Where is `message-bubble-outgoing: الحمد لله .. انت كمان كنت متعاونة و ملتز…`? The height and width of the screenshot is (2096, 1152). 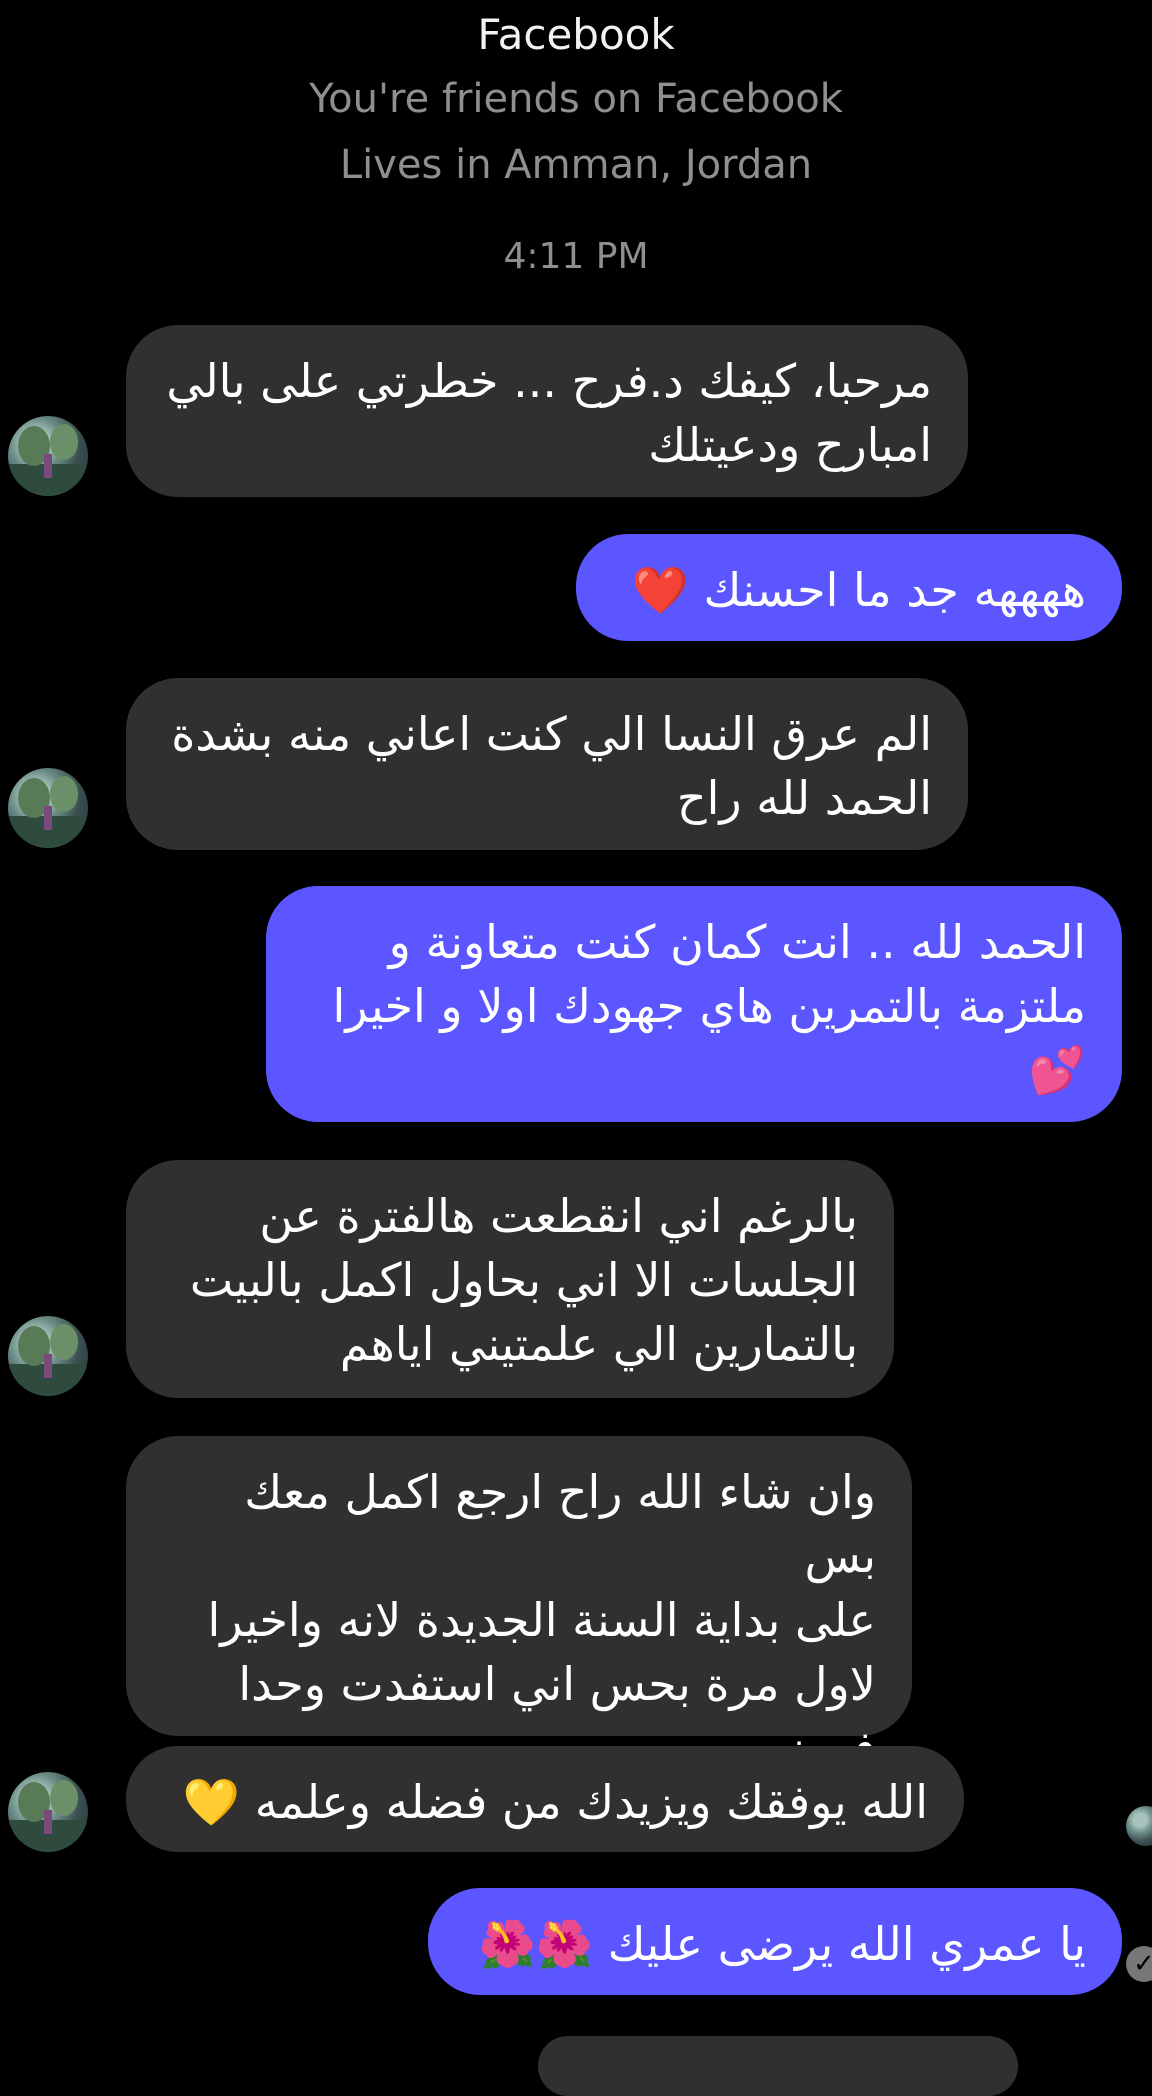 message-bubble-outgoing: الحمد لله .. انت كمان كنت متعاونة و ملتز… is located at coordinates (694, 1004).